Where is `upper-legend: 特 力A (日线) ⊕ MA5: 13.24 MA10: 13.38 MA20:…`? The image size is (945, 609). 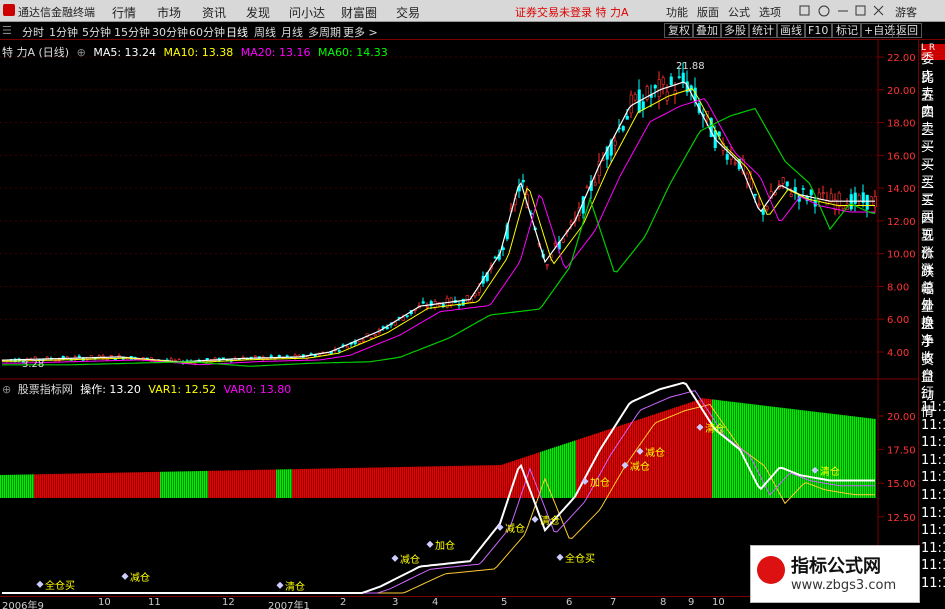 upper-legend: 特 力A (日线) ⊕ MA5: 13.24 MA10: 13.38 MA20:… is located at coordinates (195, 52).